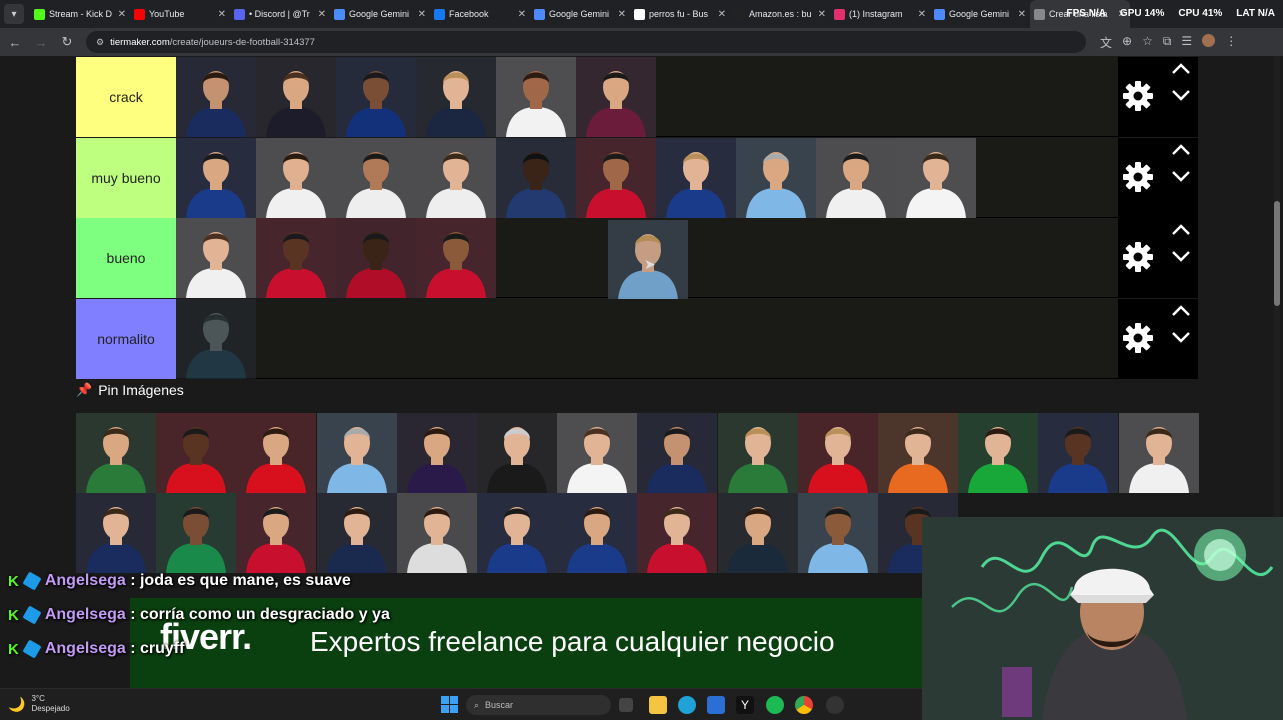 The width and height of the screenshot is (1283, 720). I want to click on chrome-icon, so click(804, 705).